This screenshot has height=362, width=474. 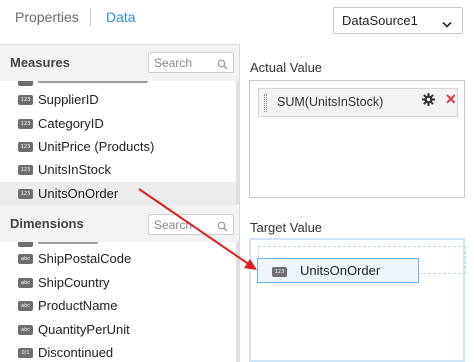 I want to click on dimensions-scrollbar, so click(x=237, y=302).